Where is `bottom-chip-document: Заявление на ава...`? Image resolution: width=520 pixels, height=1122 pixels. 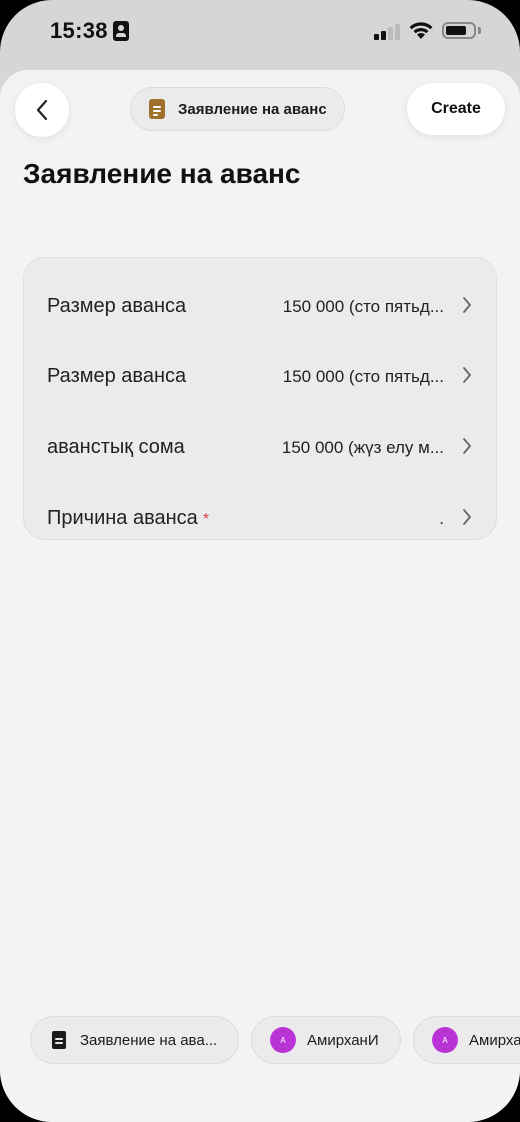 bottom-chip-document: Заявление на ава... is located at coordinates (134, 1040).